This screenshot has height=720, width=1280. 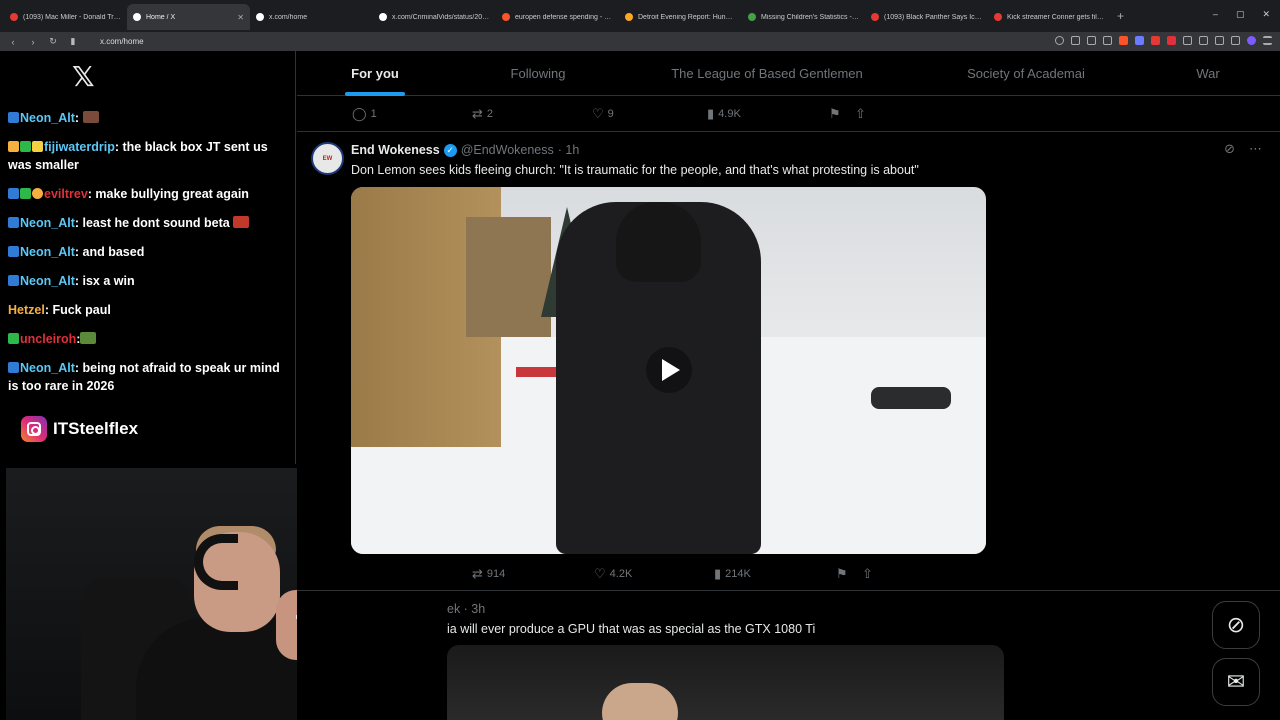 I want to click on tab-war: War, so click(x=1208, y=73).